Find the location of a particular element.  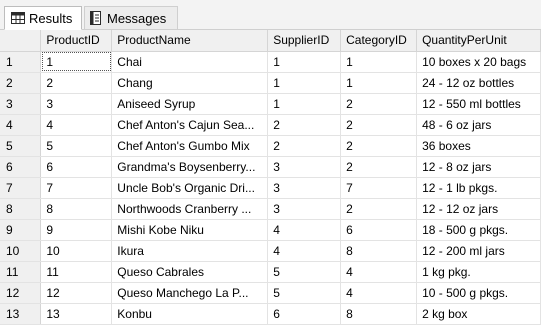

column-header-productid: ProductID is located at coordinates (76, 41).